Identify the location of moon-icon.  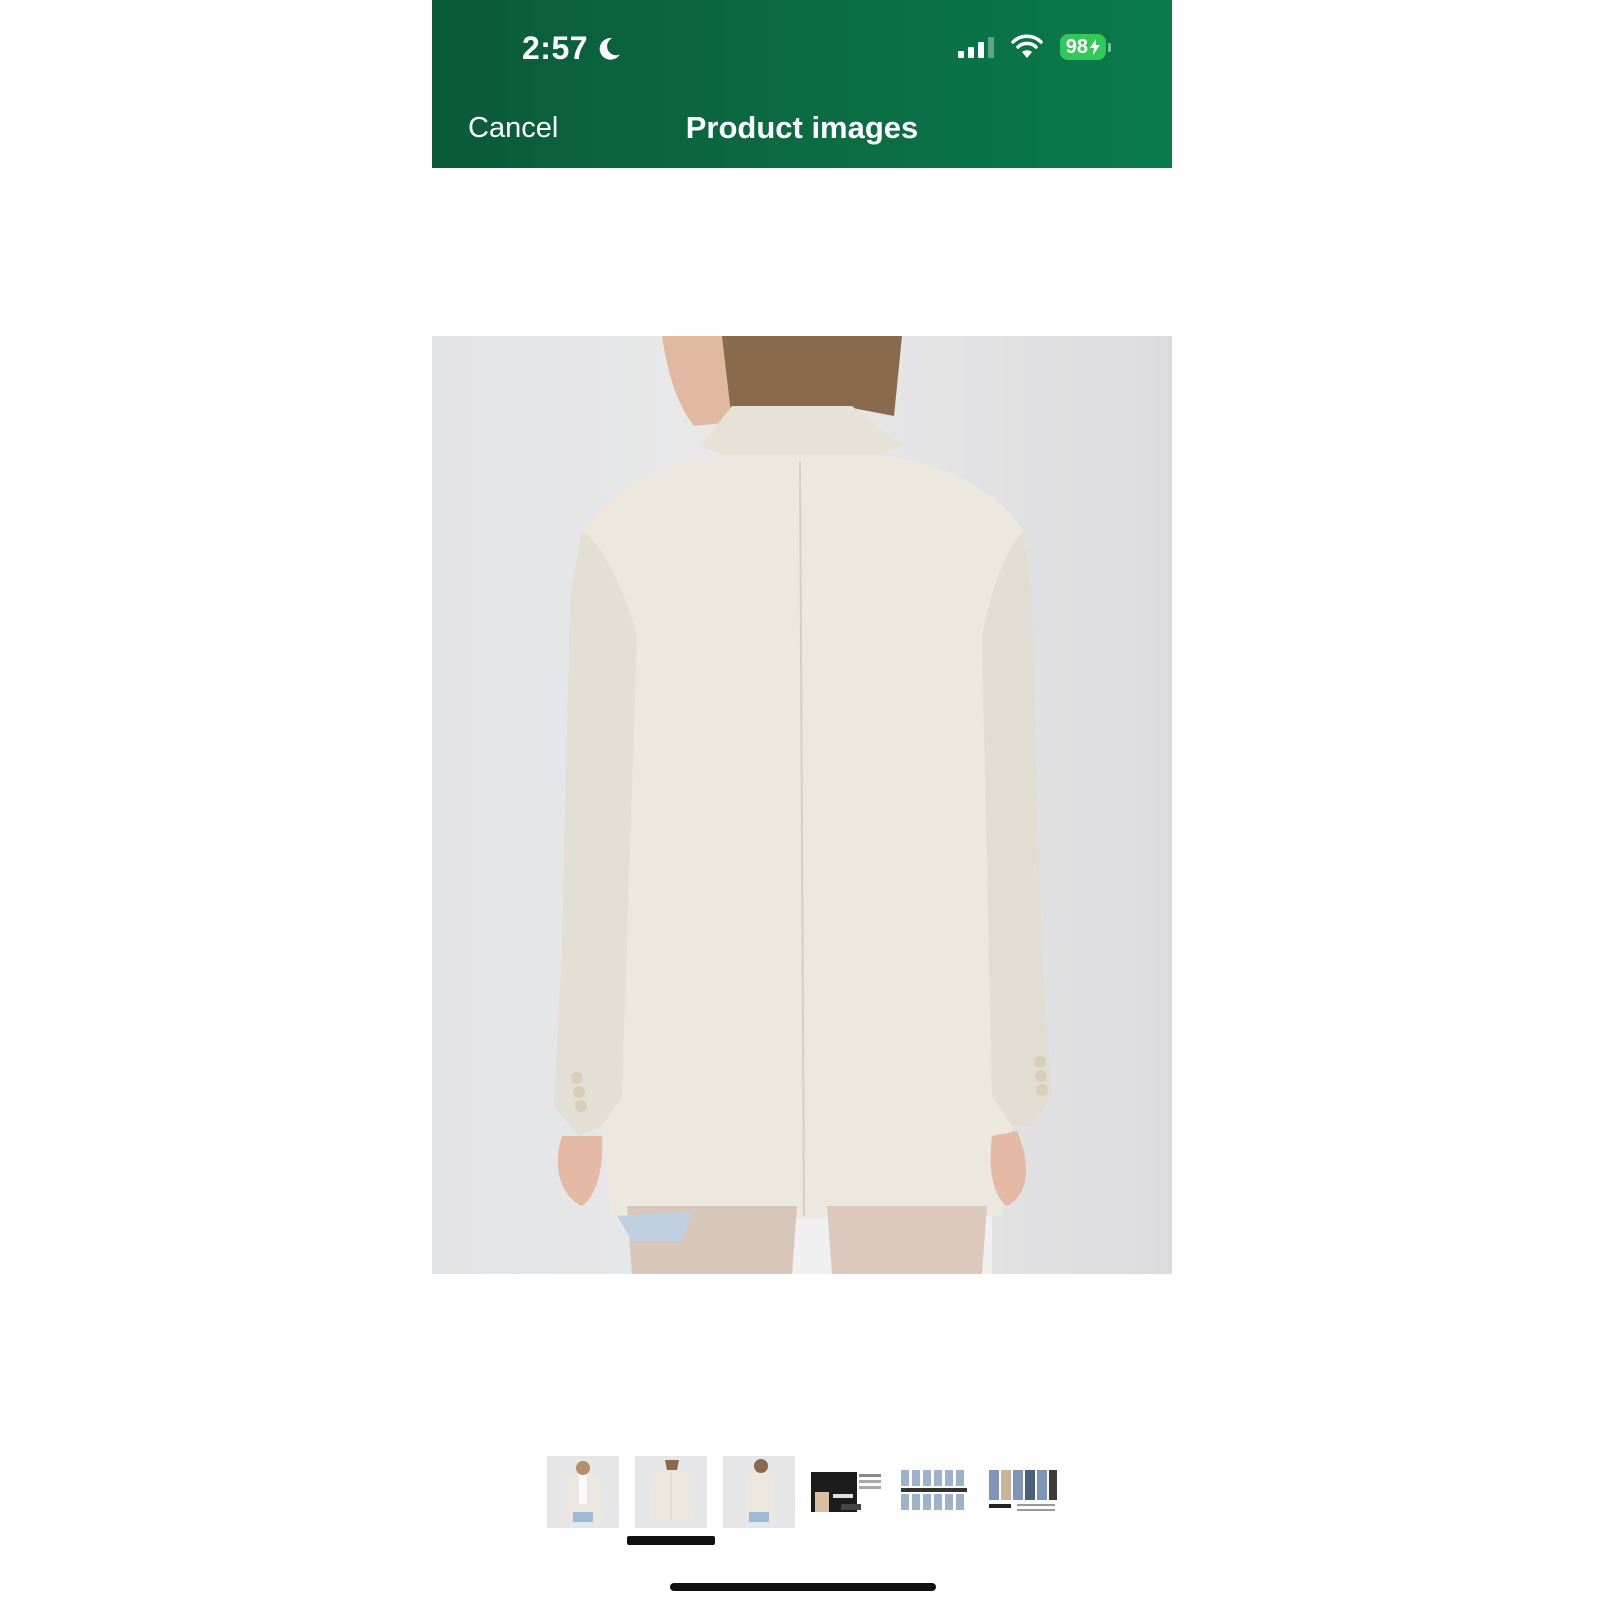
(609, 48).